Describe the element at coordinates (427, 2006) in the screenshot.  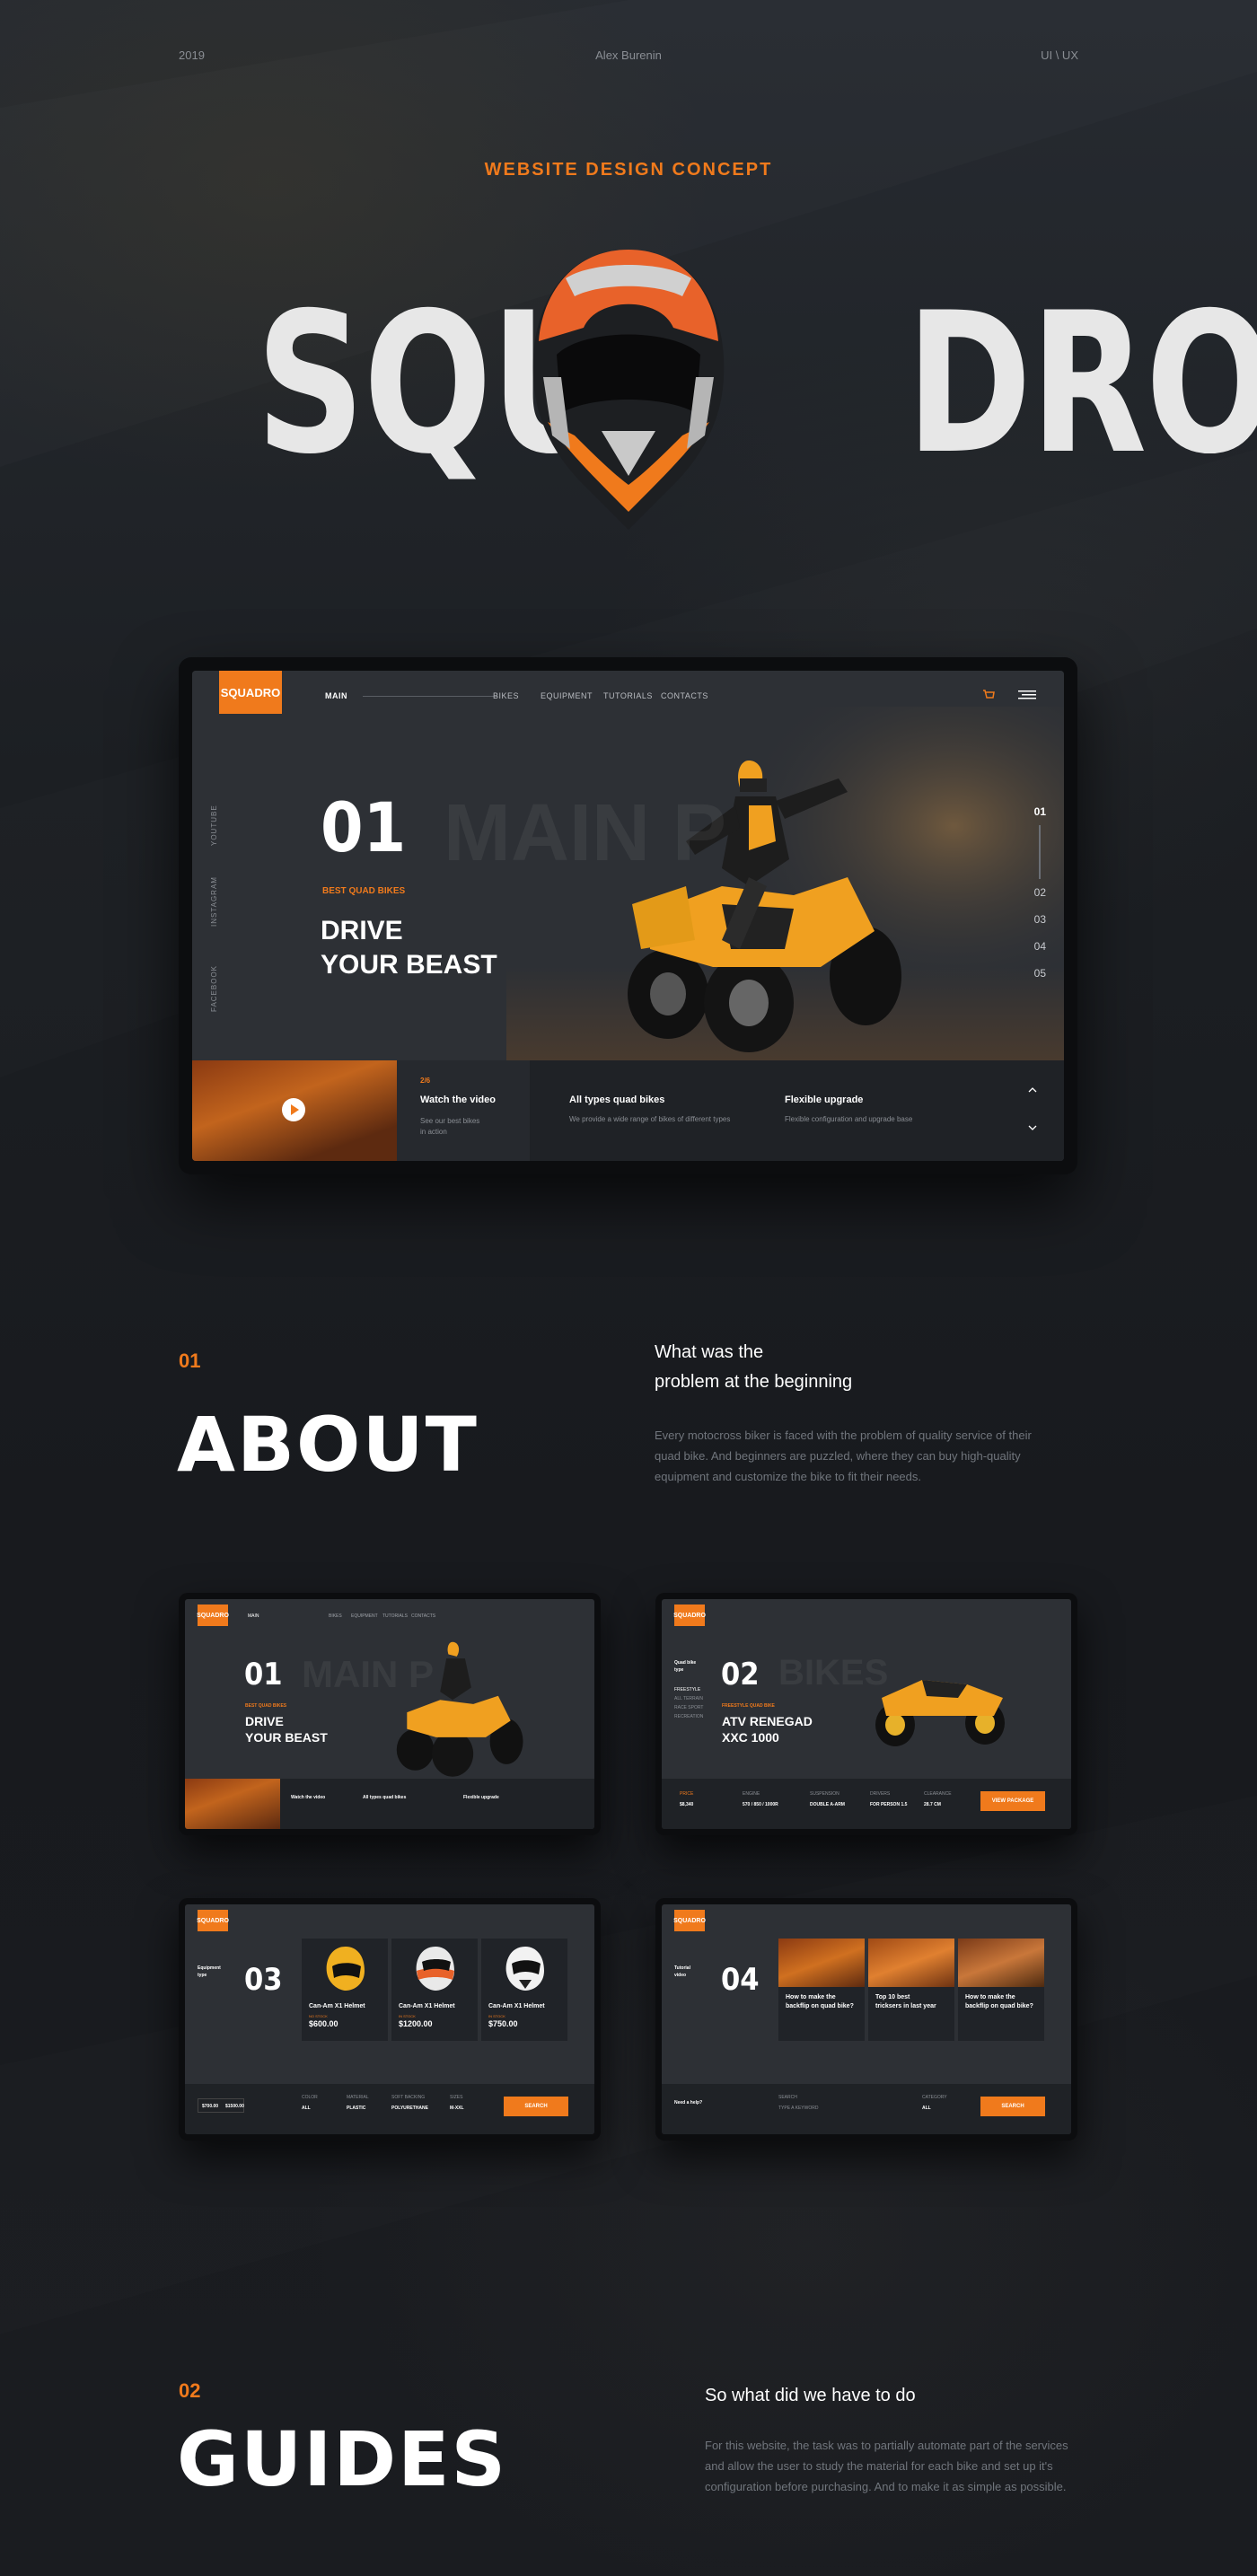
I see `card-2-title: Can-Am X1 Helmet` at that location.